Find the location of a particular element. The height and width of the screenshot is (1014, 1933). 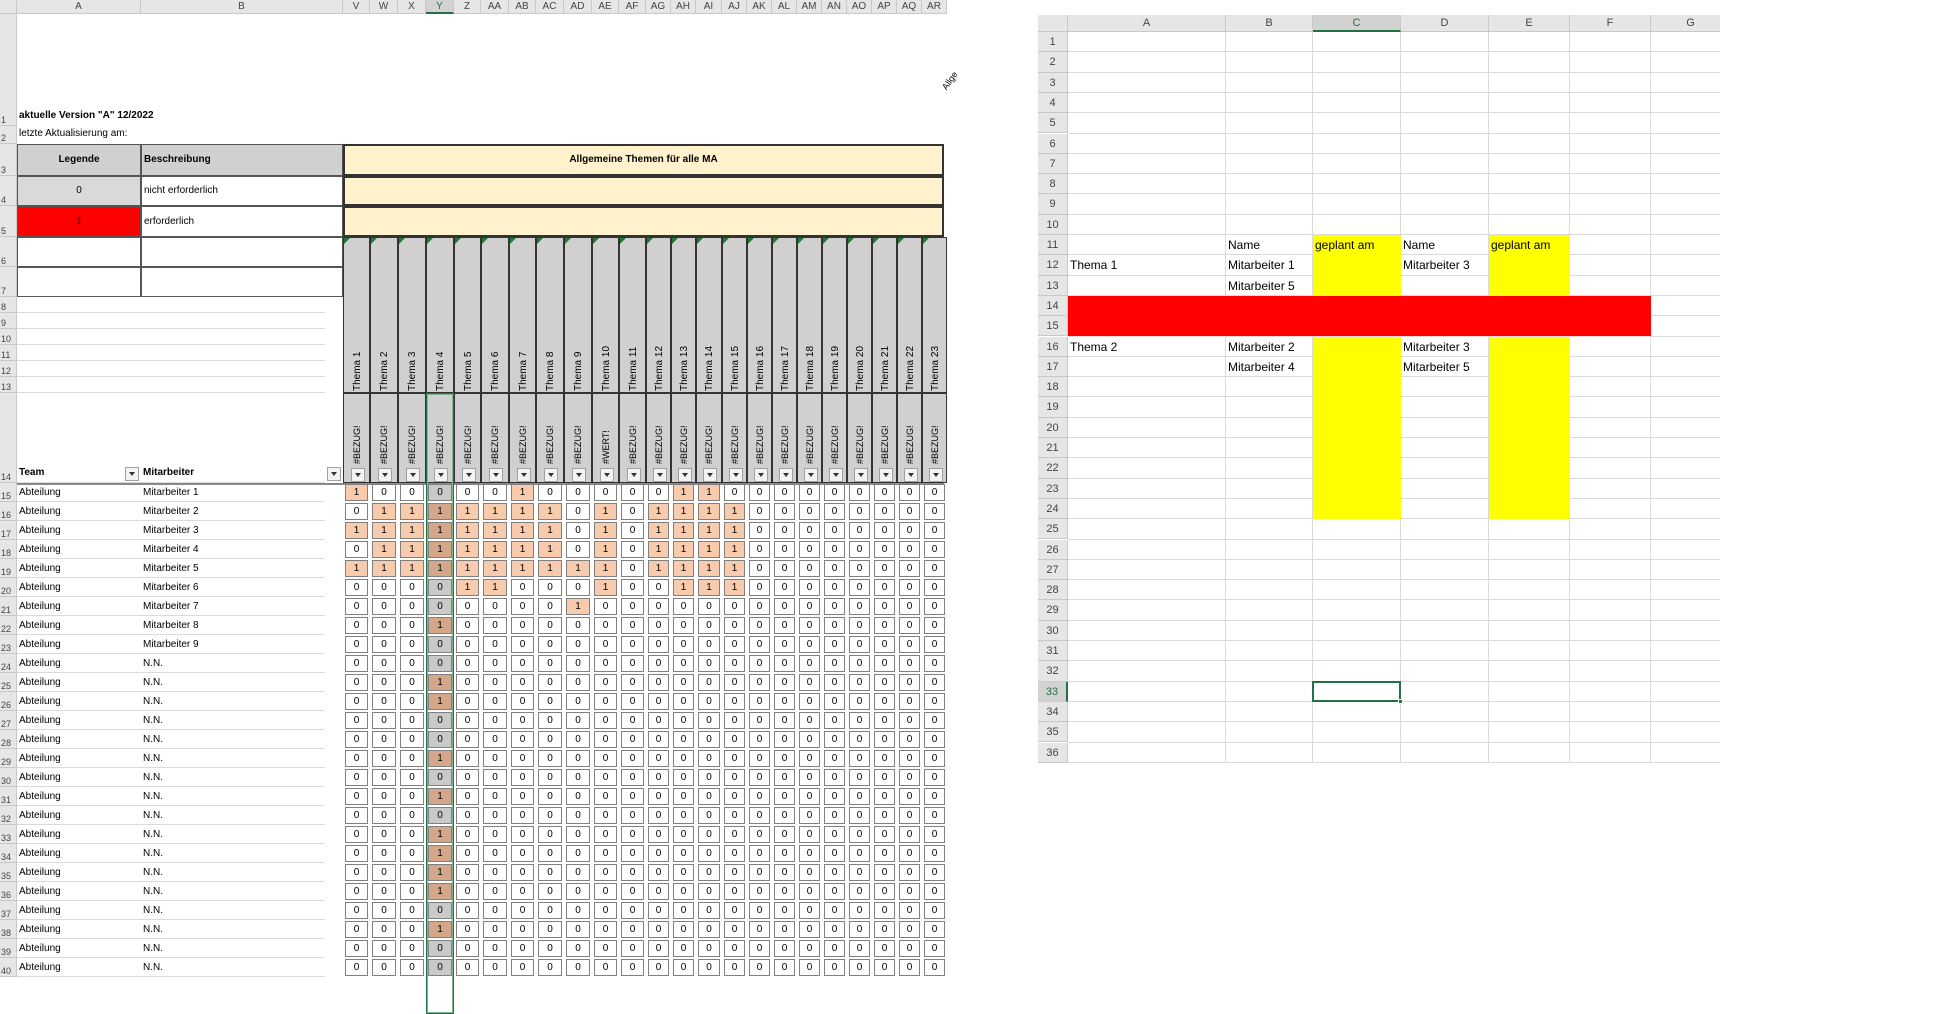

row-header-18: 18 is located at coordinates (8, 549).